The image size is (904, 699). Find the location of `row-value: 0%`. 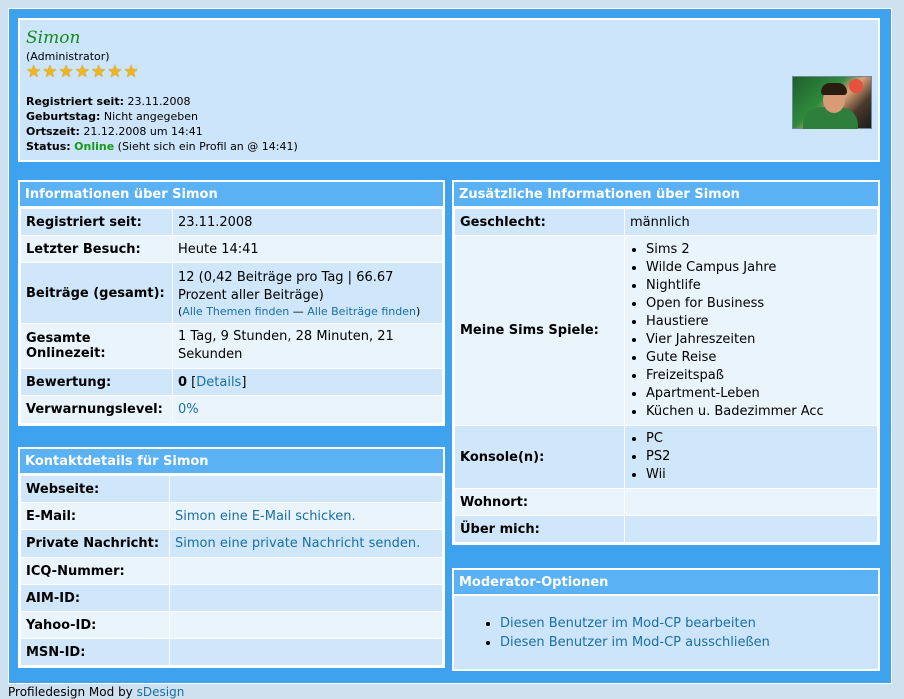

row-value: 0% is located at coordinates (307, 409).